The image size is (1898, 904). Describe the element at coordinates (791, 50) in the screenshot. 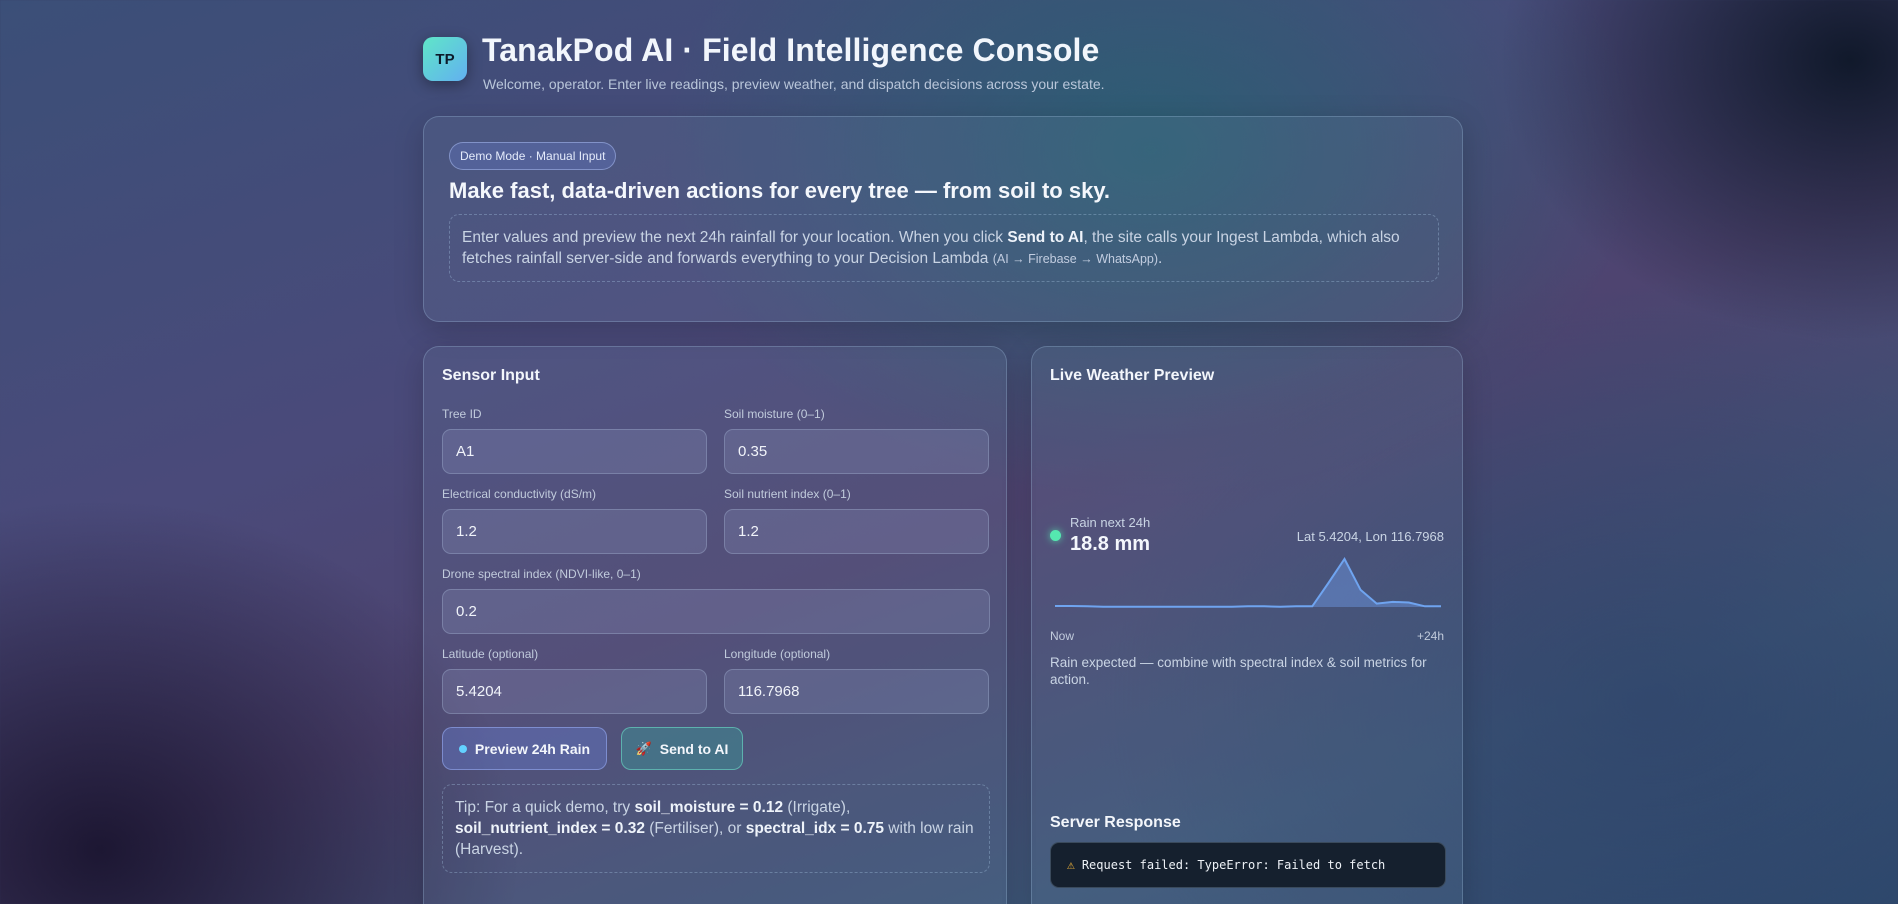

I see `page-title: TanakPod AI · Field Intelligence Console` at that location.